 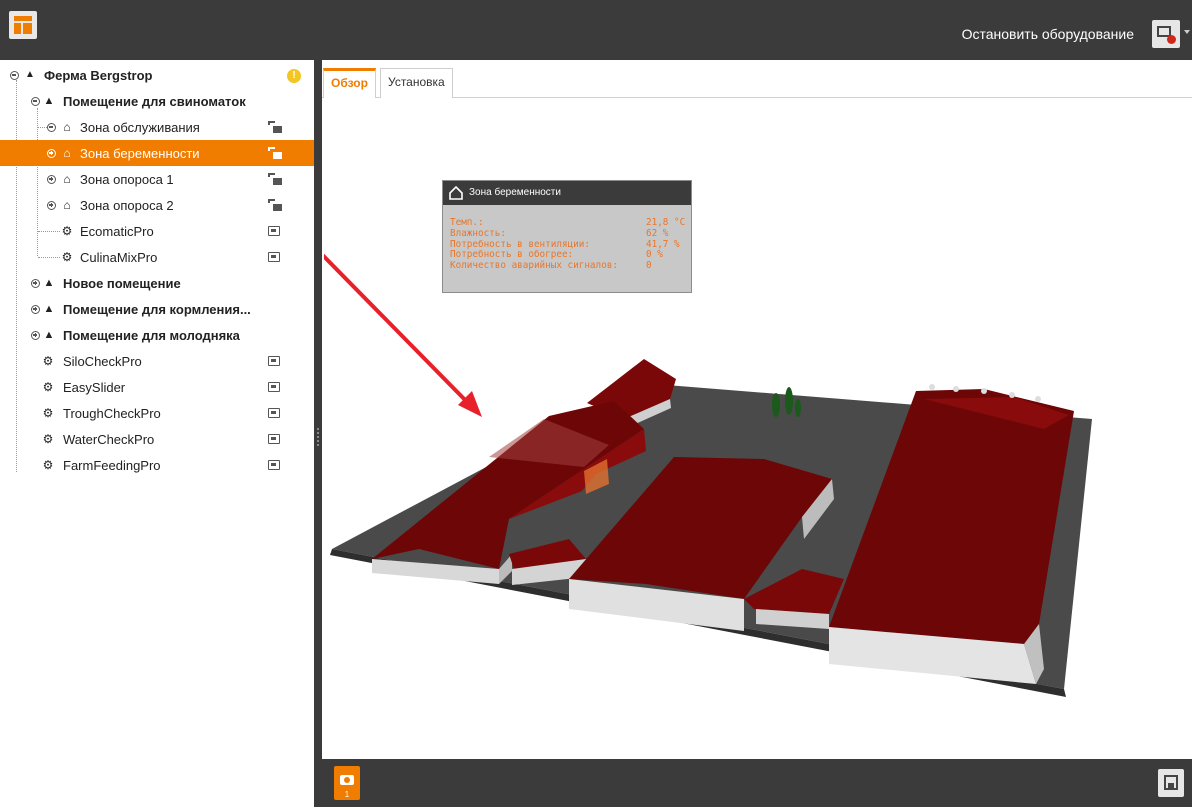 I want to click on tree-item-label: Зона опороса 1, so click(x=127, y=179).